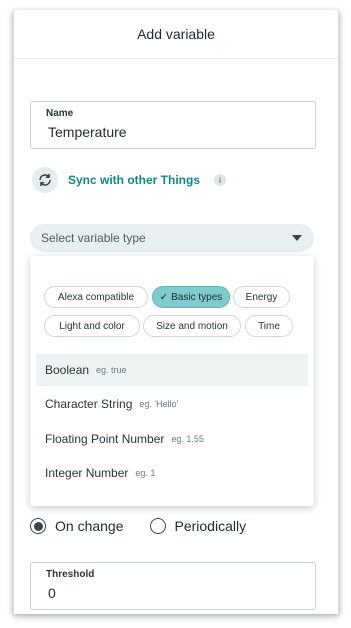 This screenshot has width=351, height=628. What do you see at coordinates (261, 297) in the screenshot?
I see `chip-energy: Energy` at bounding box center [261, 297].